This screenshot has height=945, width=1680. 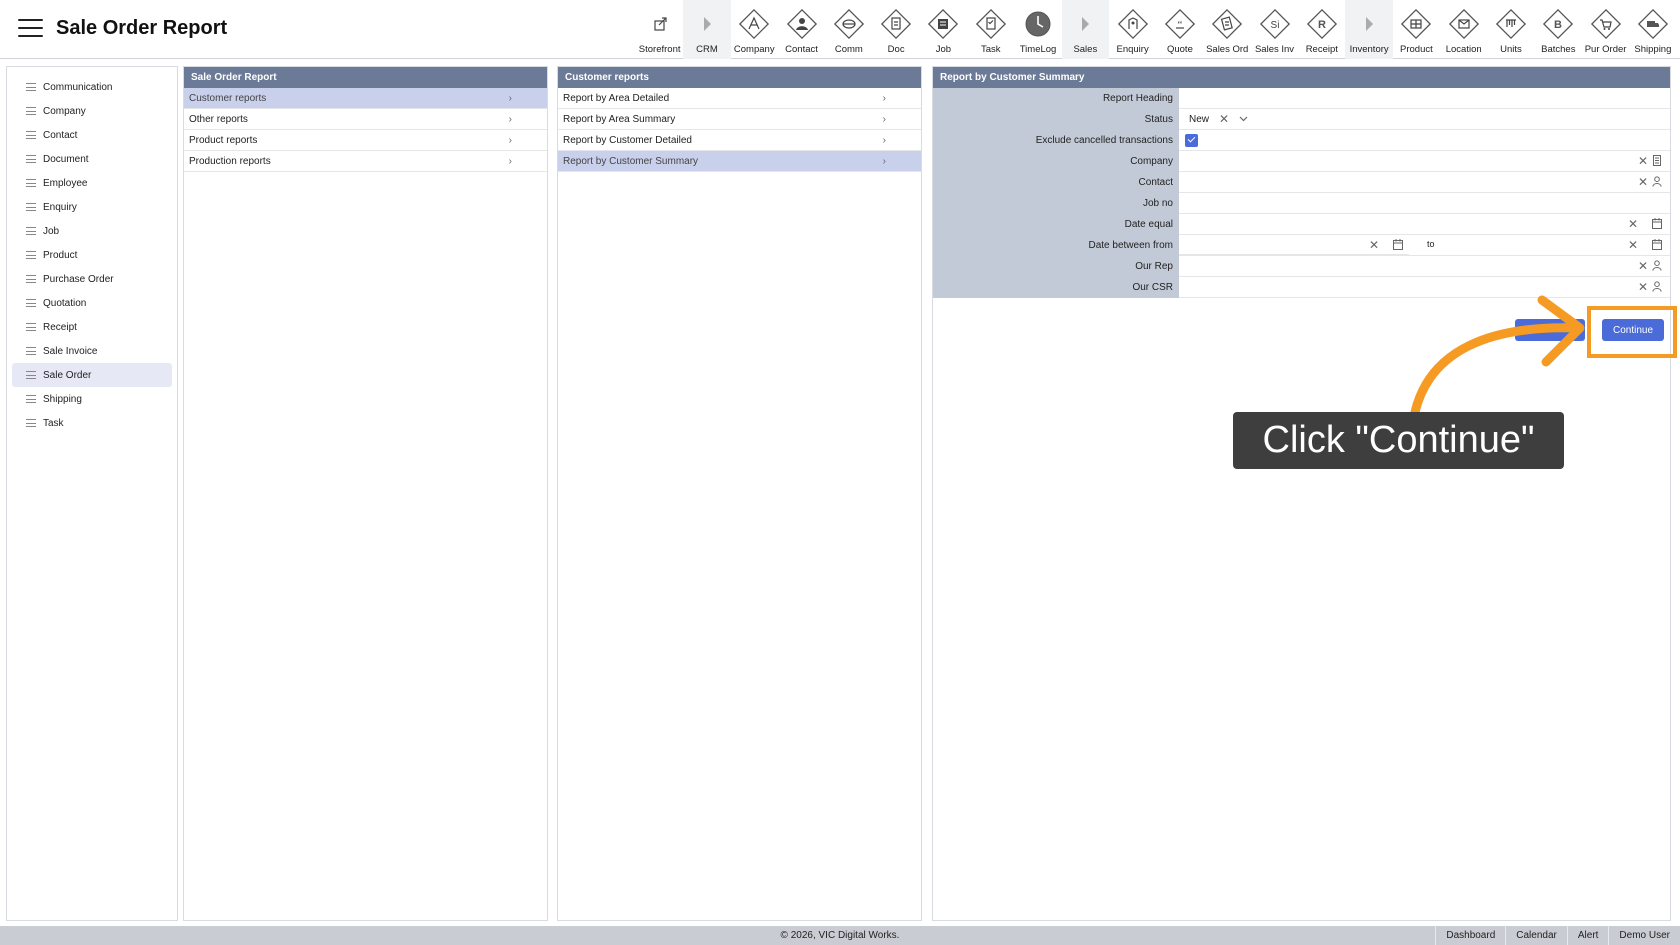 What do you see at coordinates (1416, 29) in the screenshot?
I see `toolbar-product: Product` at bounding box center [1416, 29].